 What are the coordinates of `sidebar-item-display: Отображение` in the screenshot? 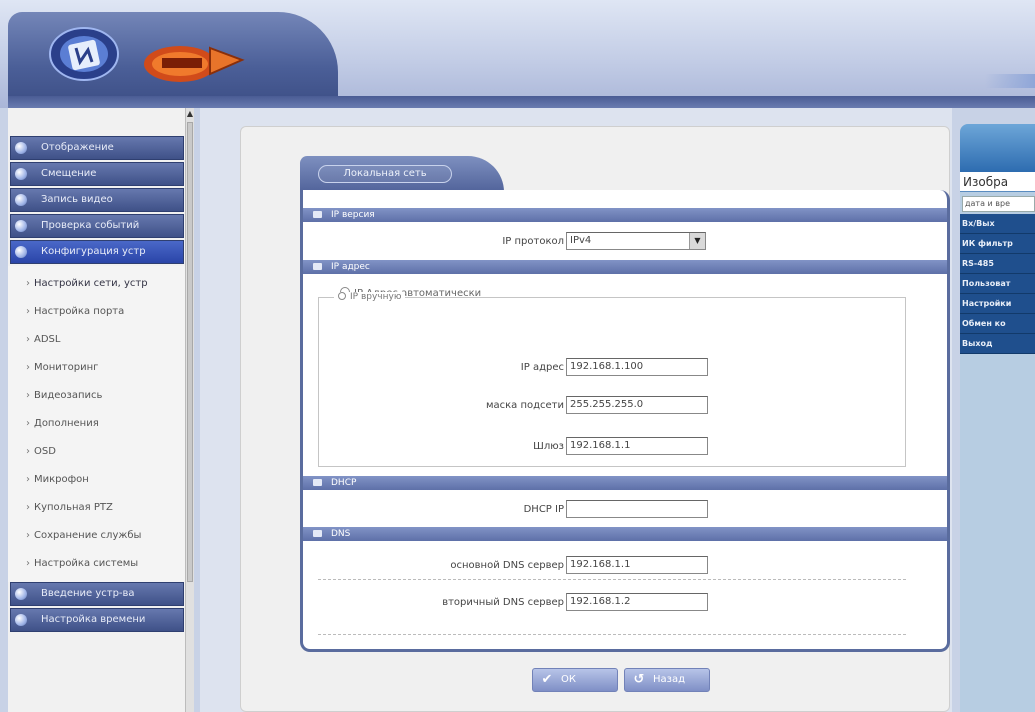 It's located at (97, 148).